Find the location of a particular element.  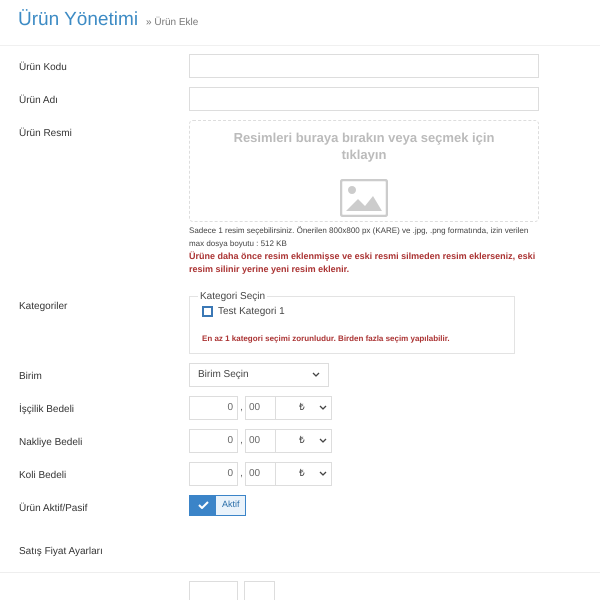

field-label: Nakliye Bedeli is located at coordinates (51, 443).